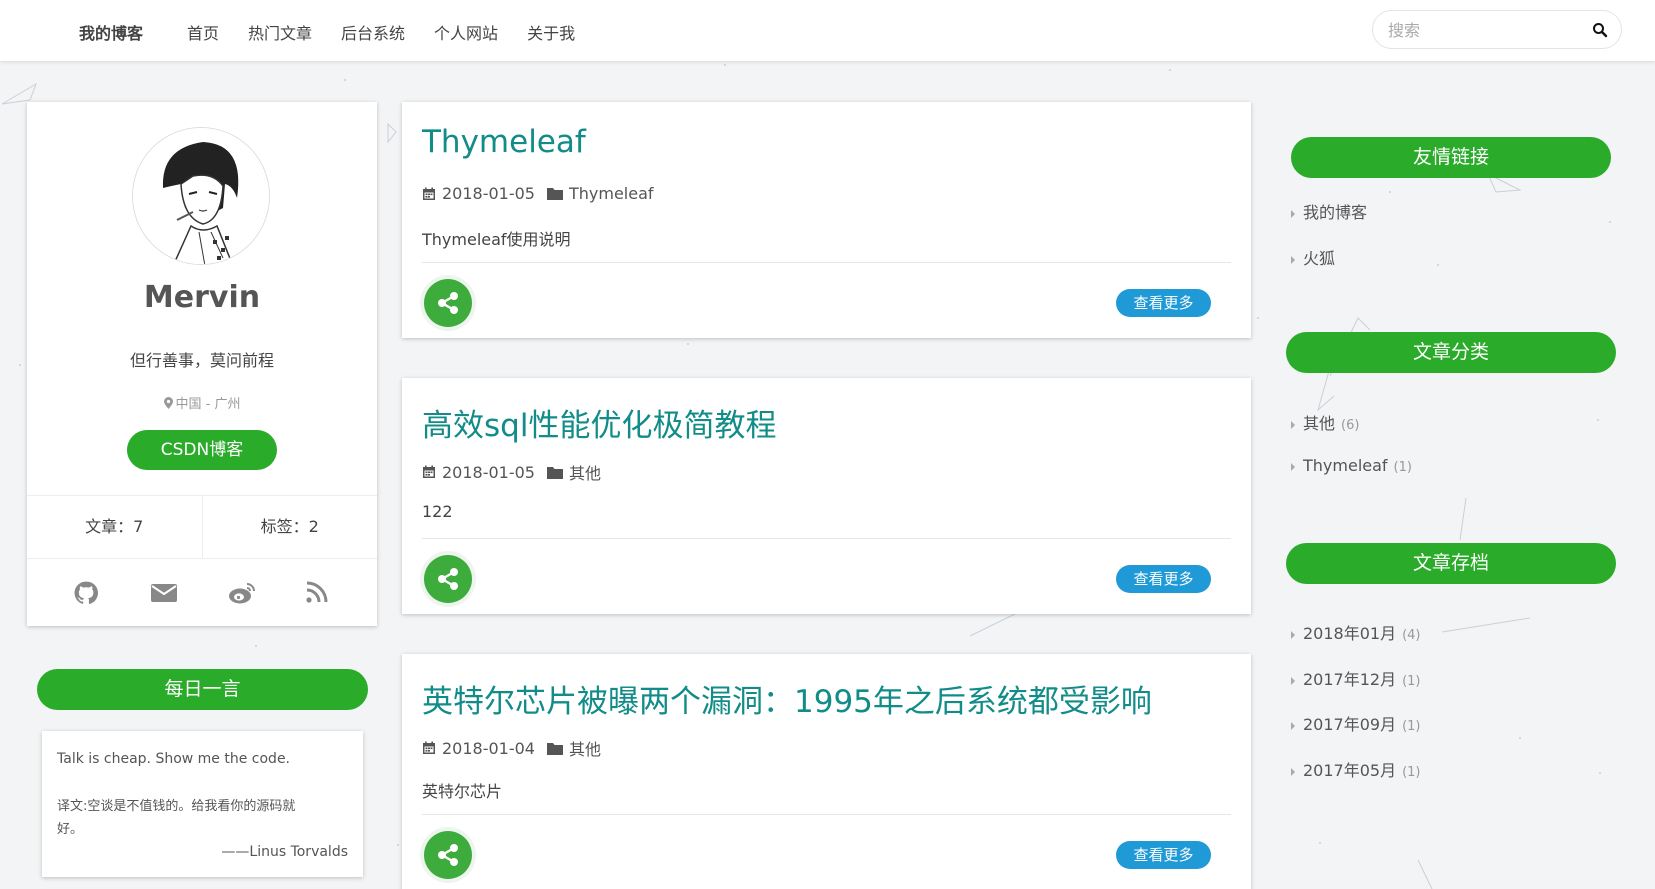 This screenshot has width=1655, height=889. I want to click on post-meta: 2018-01-05 Thymeleaf, so click(538, 193).